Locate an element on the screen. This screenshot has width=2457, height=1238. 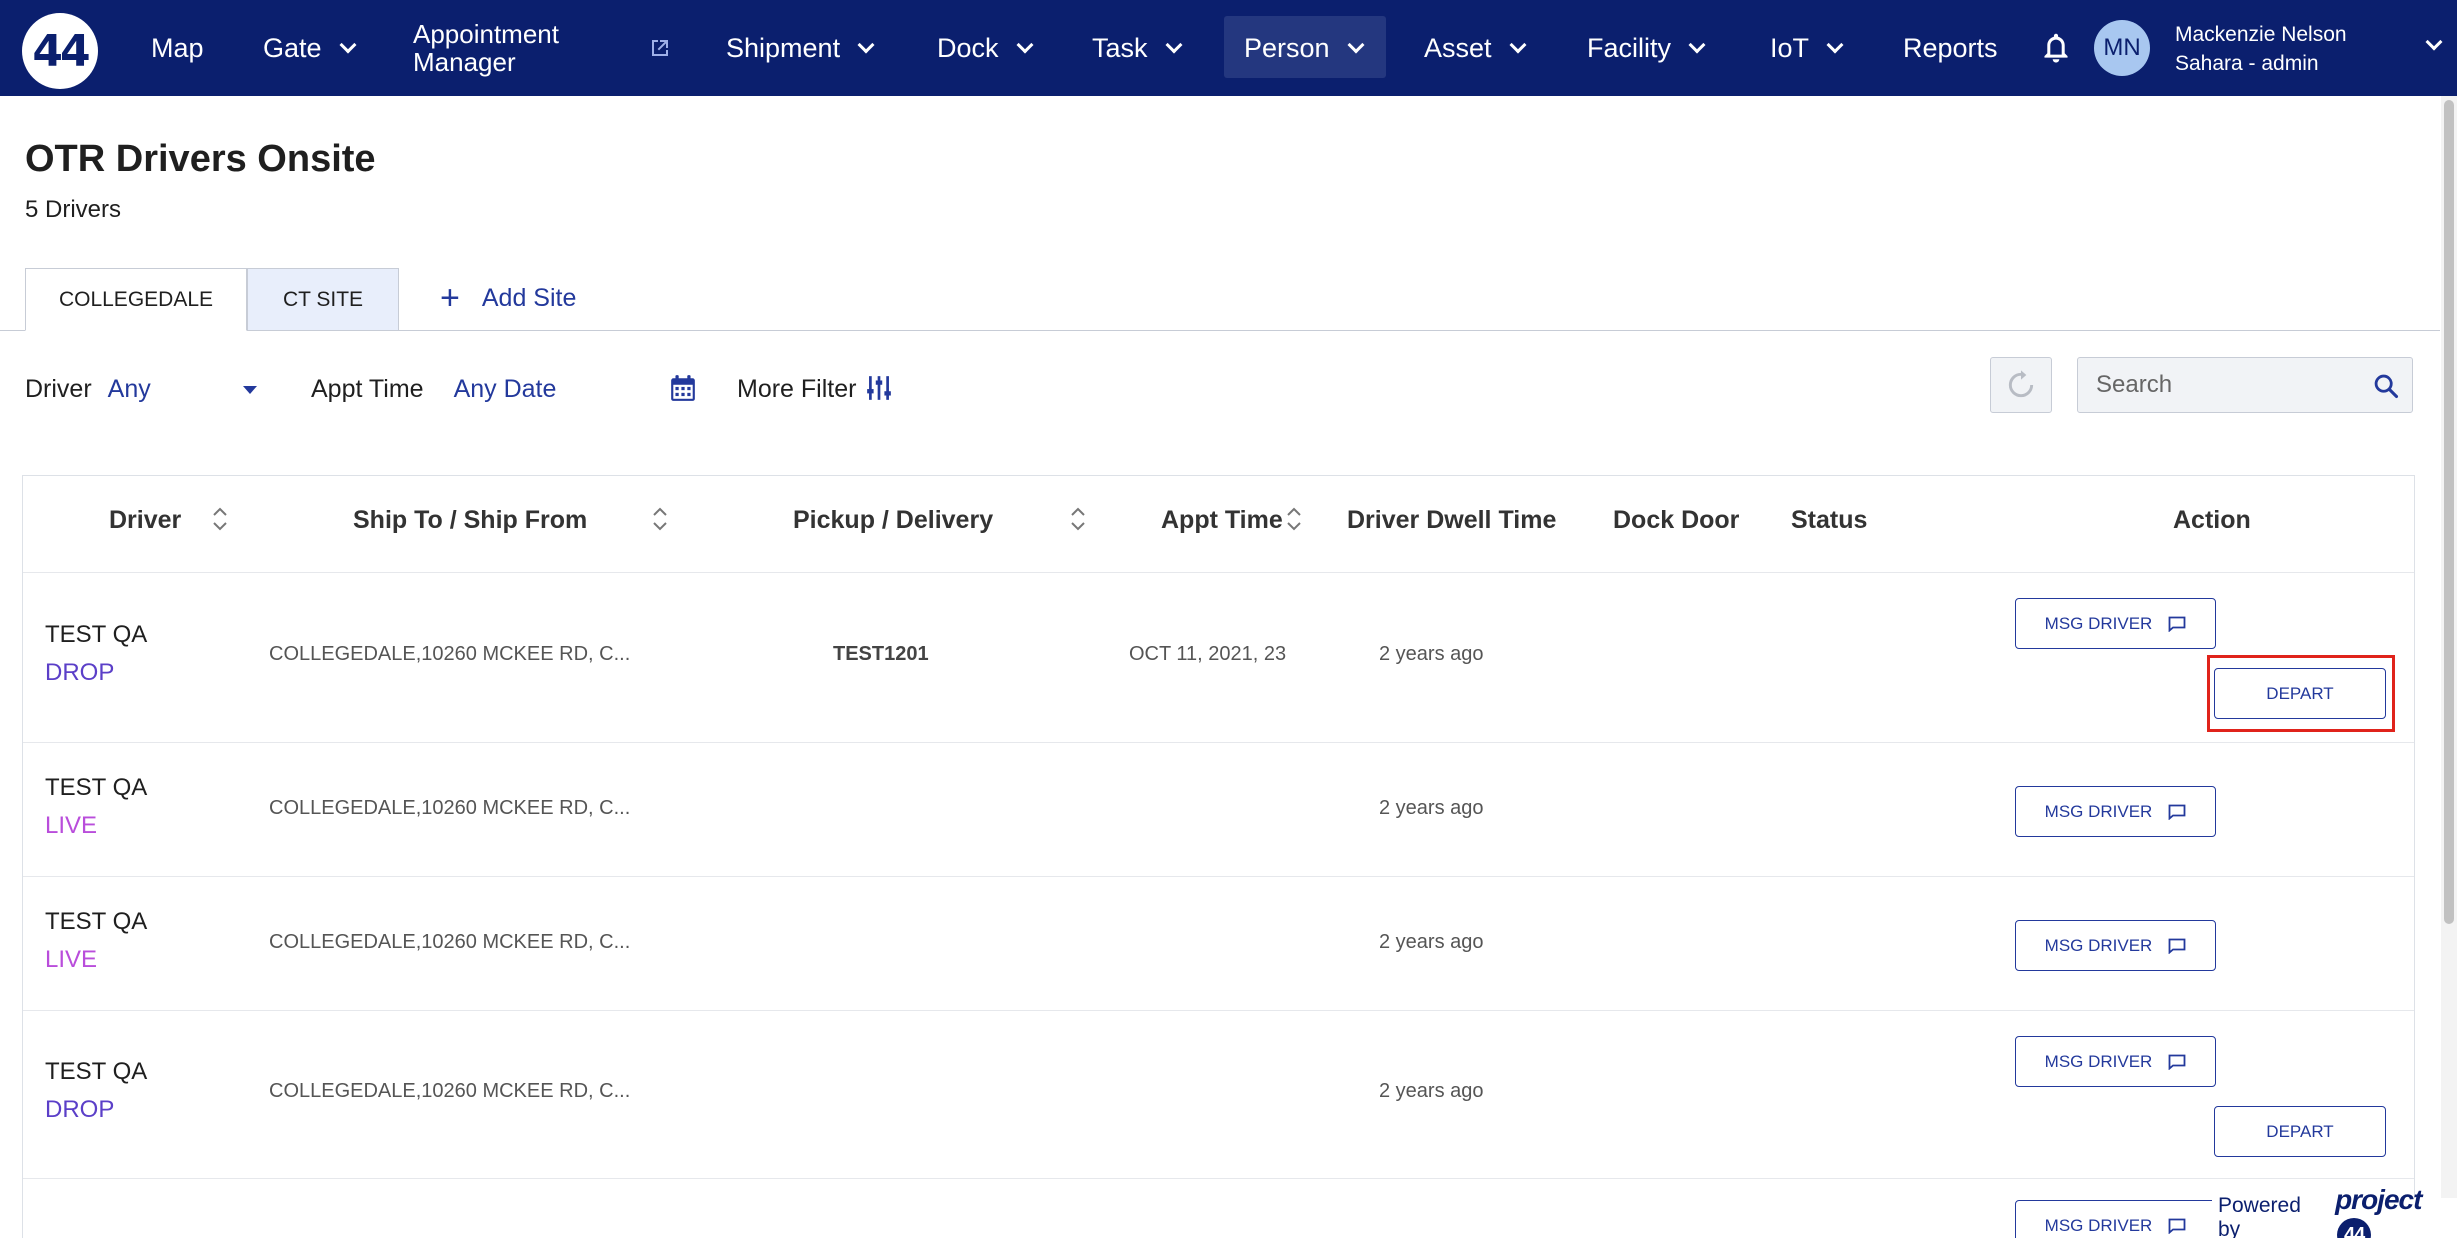
depart-button: DEPART is located at coordinates (2300, 1131).